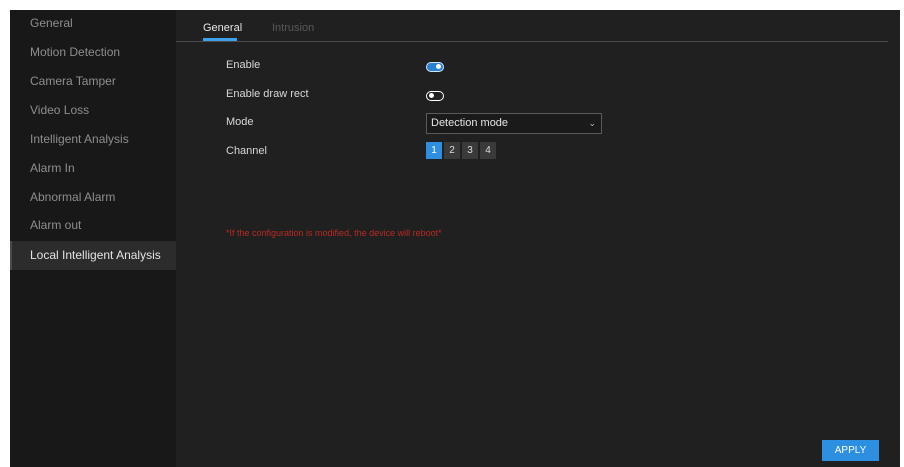 The height and width of the screenshot is (467, 904). Describe the element at coordinates (93, 110) in the screenshot. I see `sidebar-item-video-loss: Video Loss` at that location.